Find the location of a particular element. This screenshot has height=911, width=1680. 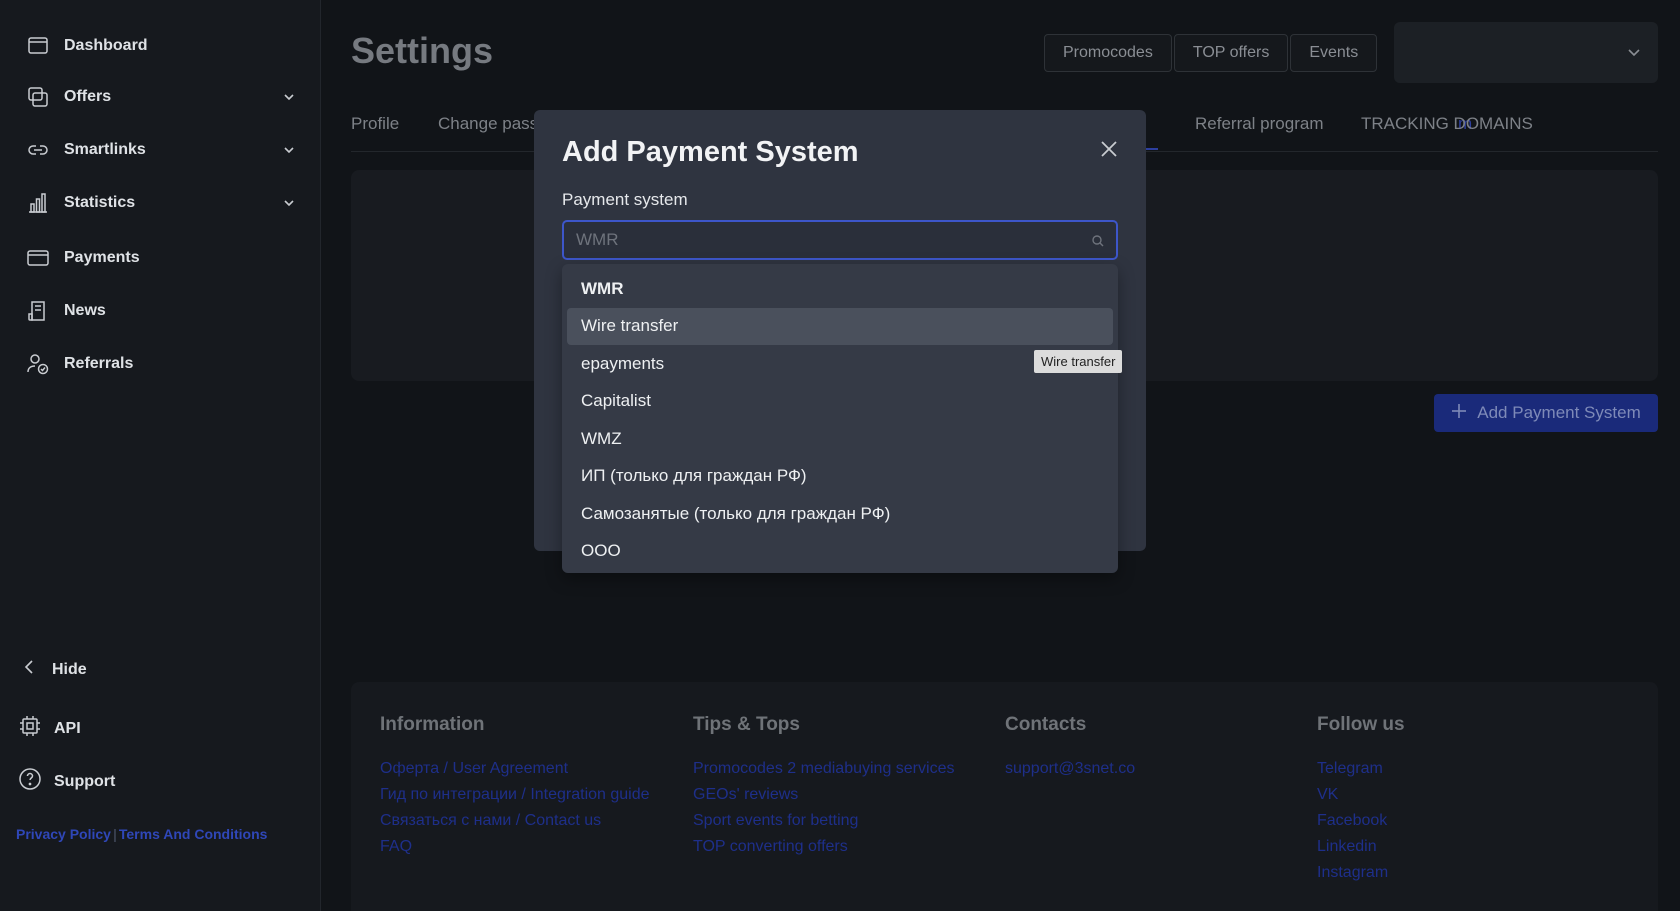

api-link: API is located at coordinates (49, 728).